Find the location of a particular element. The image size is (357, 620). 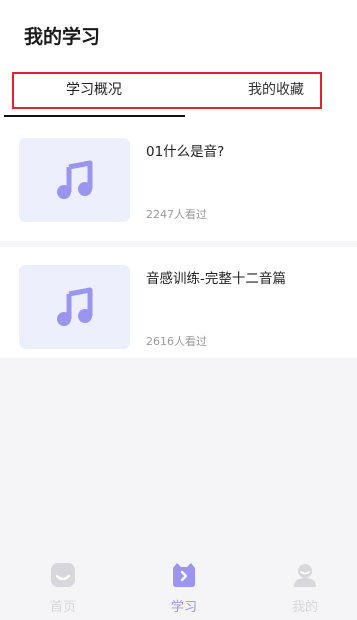

tabbar-item-home: 首页 is located at coordinates (63, 588).